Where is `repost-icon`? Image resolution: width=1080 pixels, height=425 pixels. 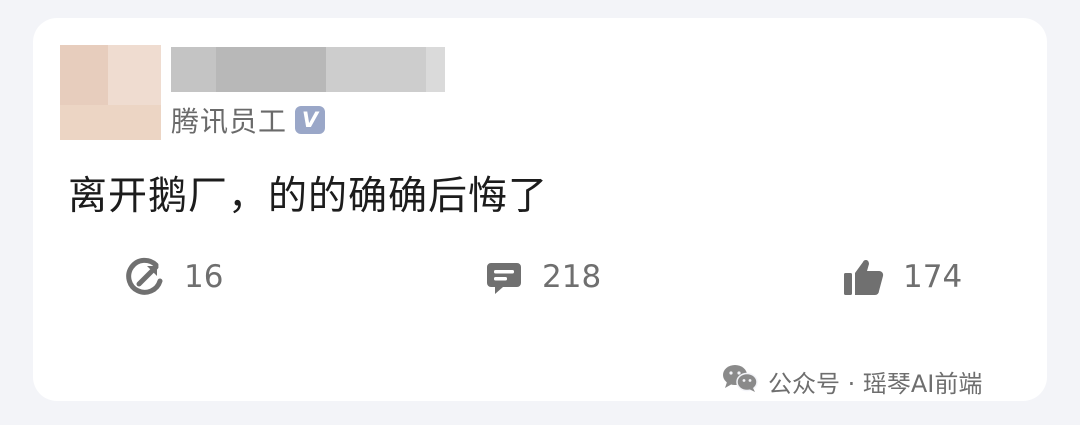 repost-icon is located at coordinates (146, 277).